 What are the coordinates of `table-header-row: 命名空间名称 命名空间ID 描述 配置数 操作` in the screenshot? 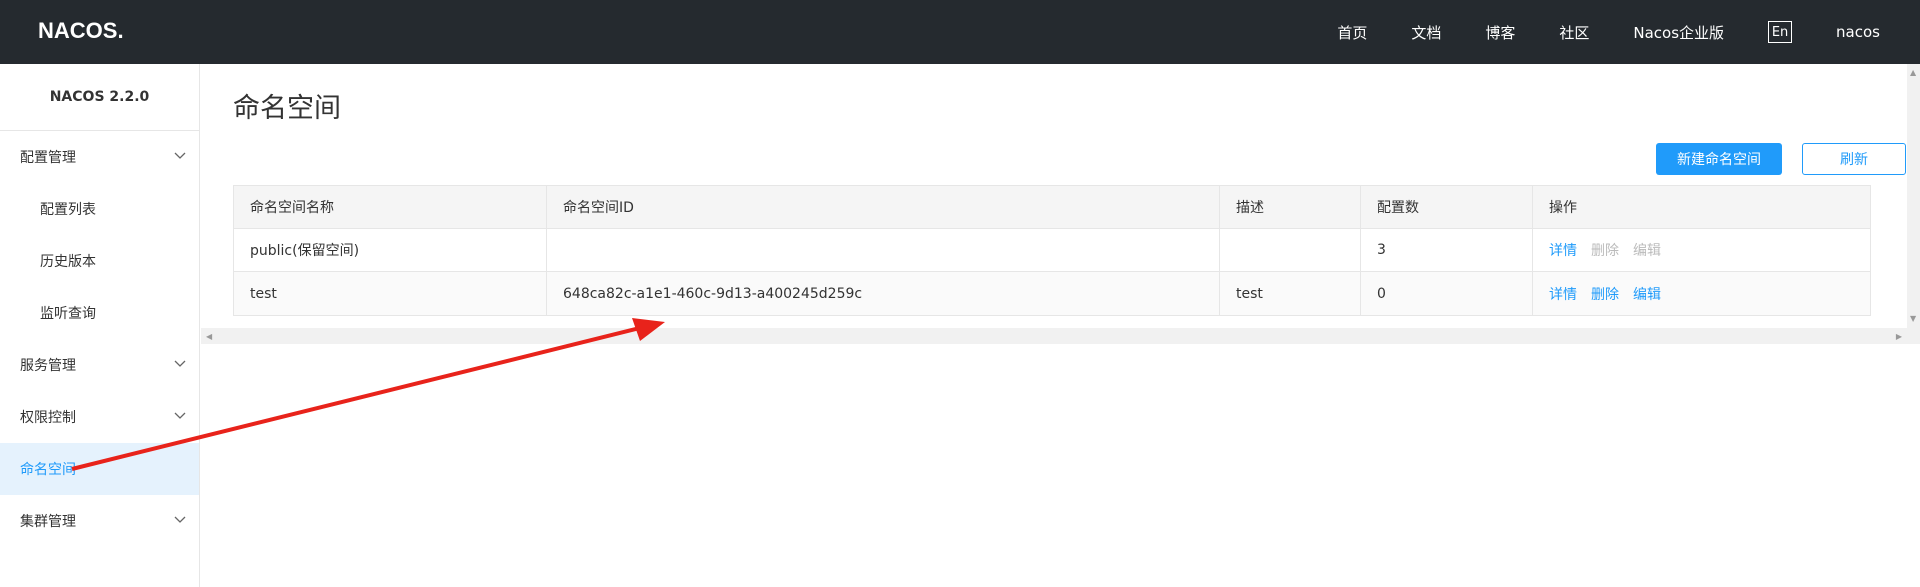 It's located at (1052, 207).